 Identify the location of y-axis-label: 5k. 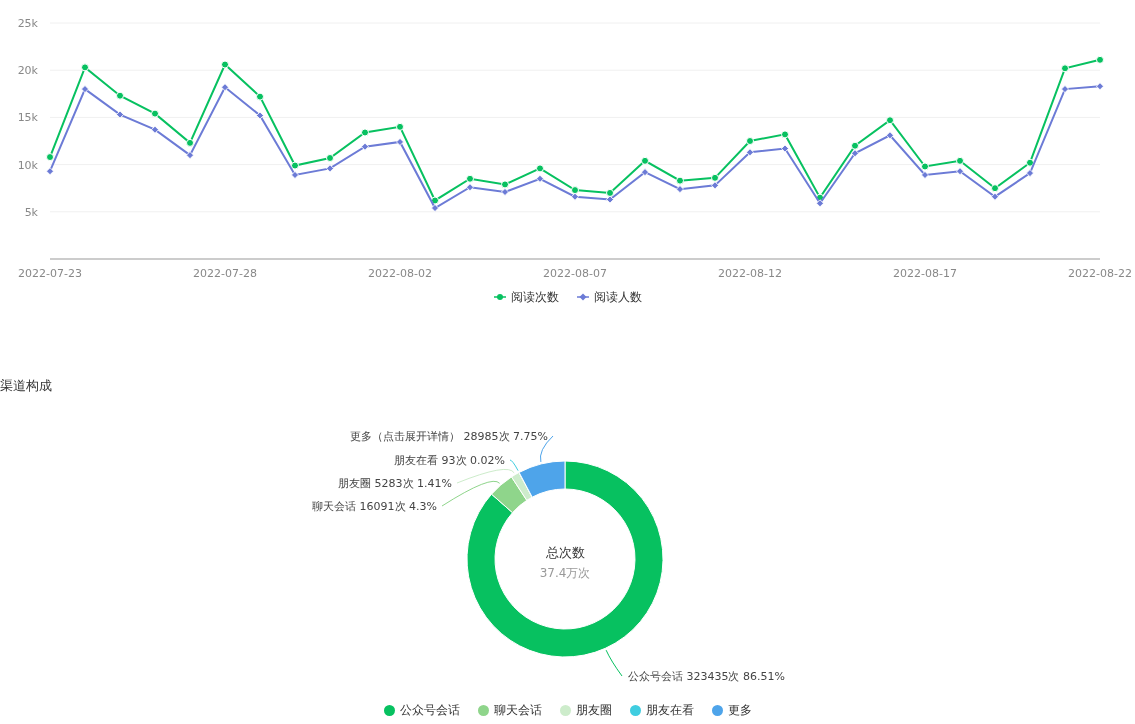
(31, 212).